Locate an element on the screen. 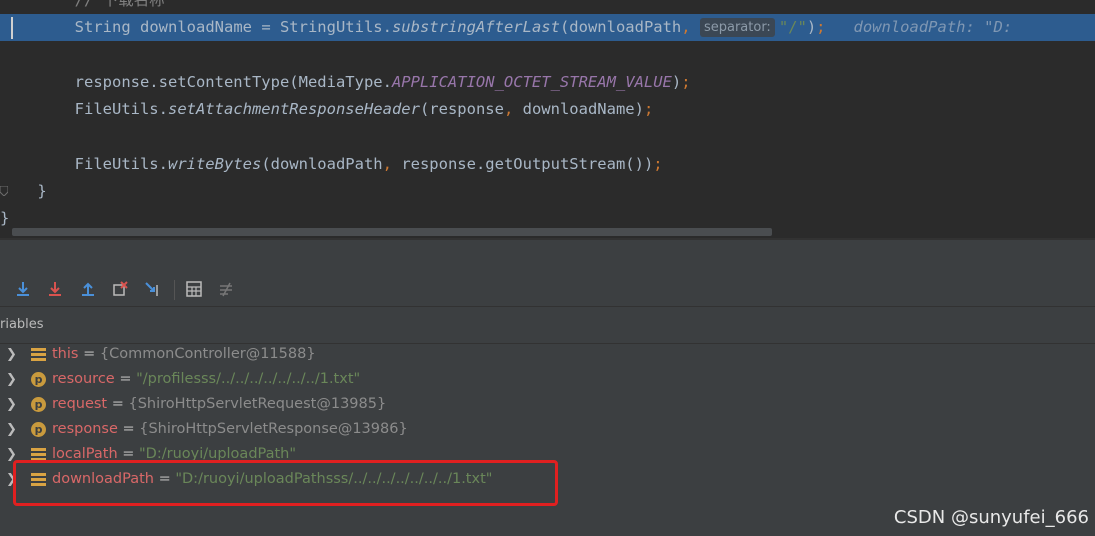  text-caret is located at coordinates (12, 28).